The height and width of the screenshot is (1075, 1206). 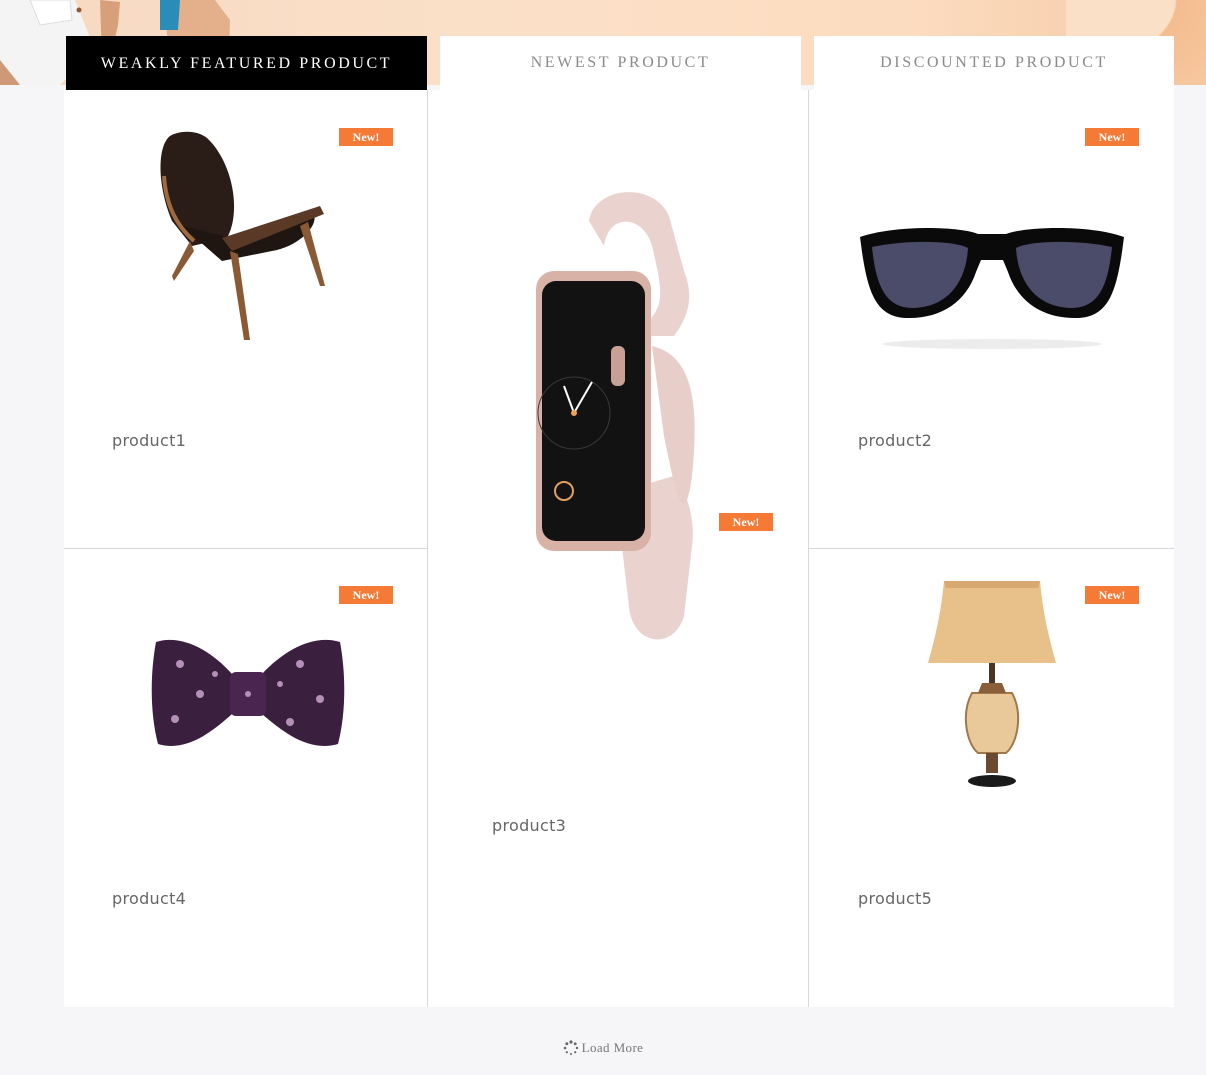 What do you see at coordinates (613, 1048) in the screenshot?
I see `load-more-label: Load More` at bounding box center [613, 1048].